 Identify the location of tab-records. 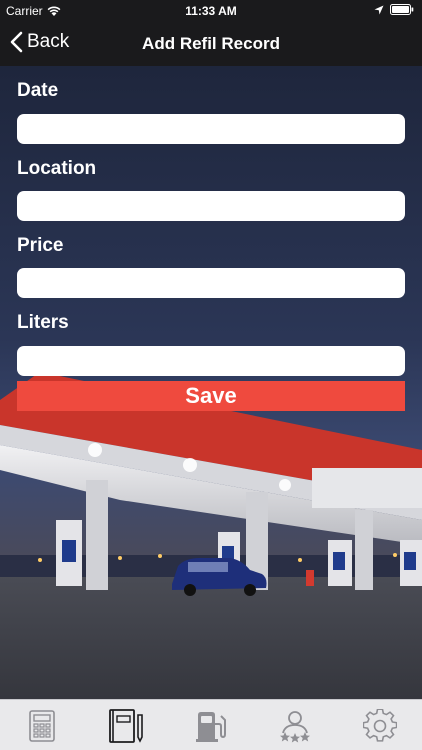
(127, 726).